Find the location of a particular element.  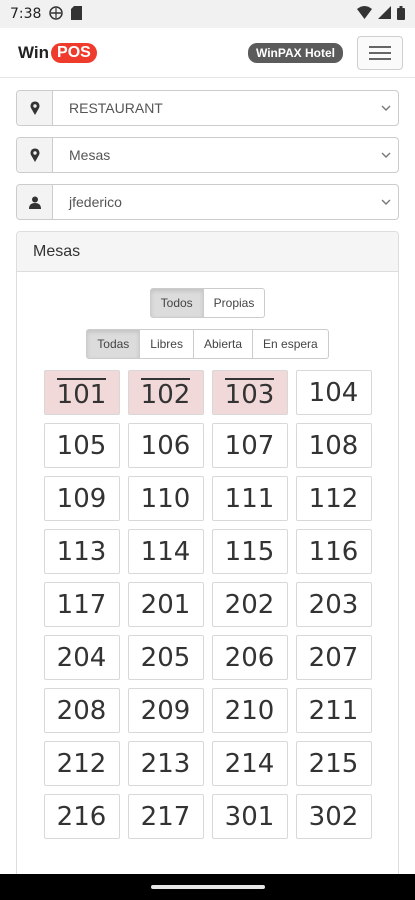

table-button: 301 is located at coordinates (249, 816).